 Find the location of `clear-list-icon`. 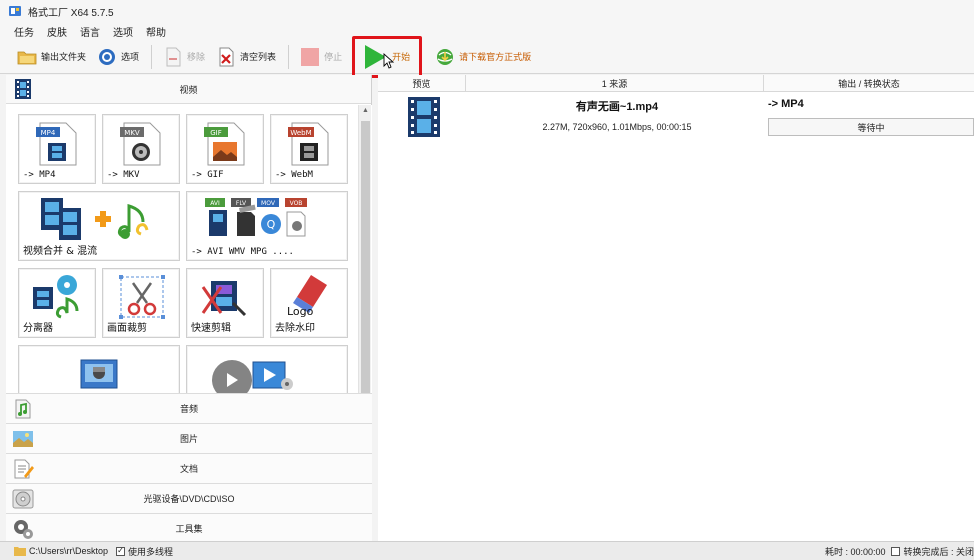

clear-list-icon is located at coordinates (226, 57).